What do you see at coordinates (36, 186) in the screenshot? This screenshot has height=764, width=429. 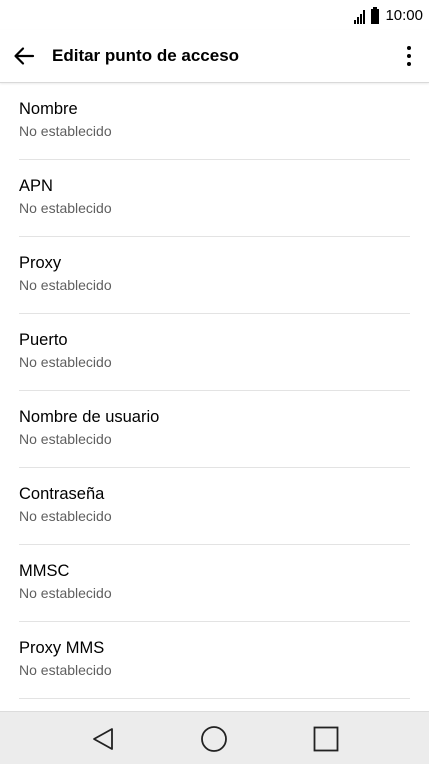 I see `setting-label: APN` at bounding box center [36, 186].